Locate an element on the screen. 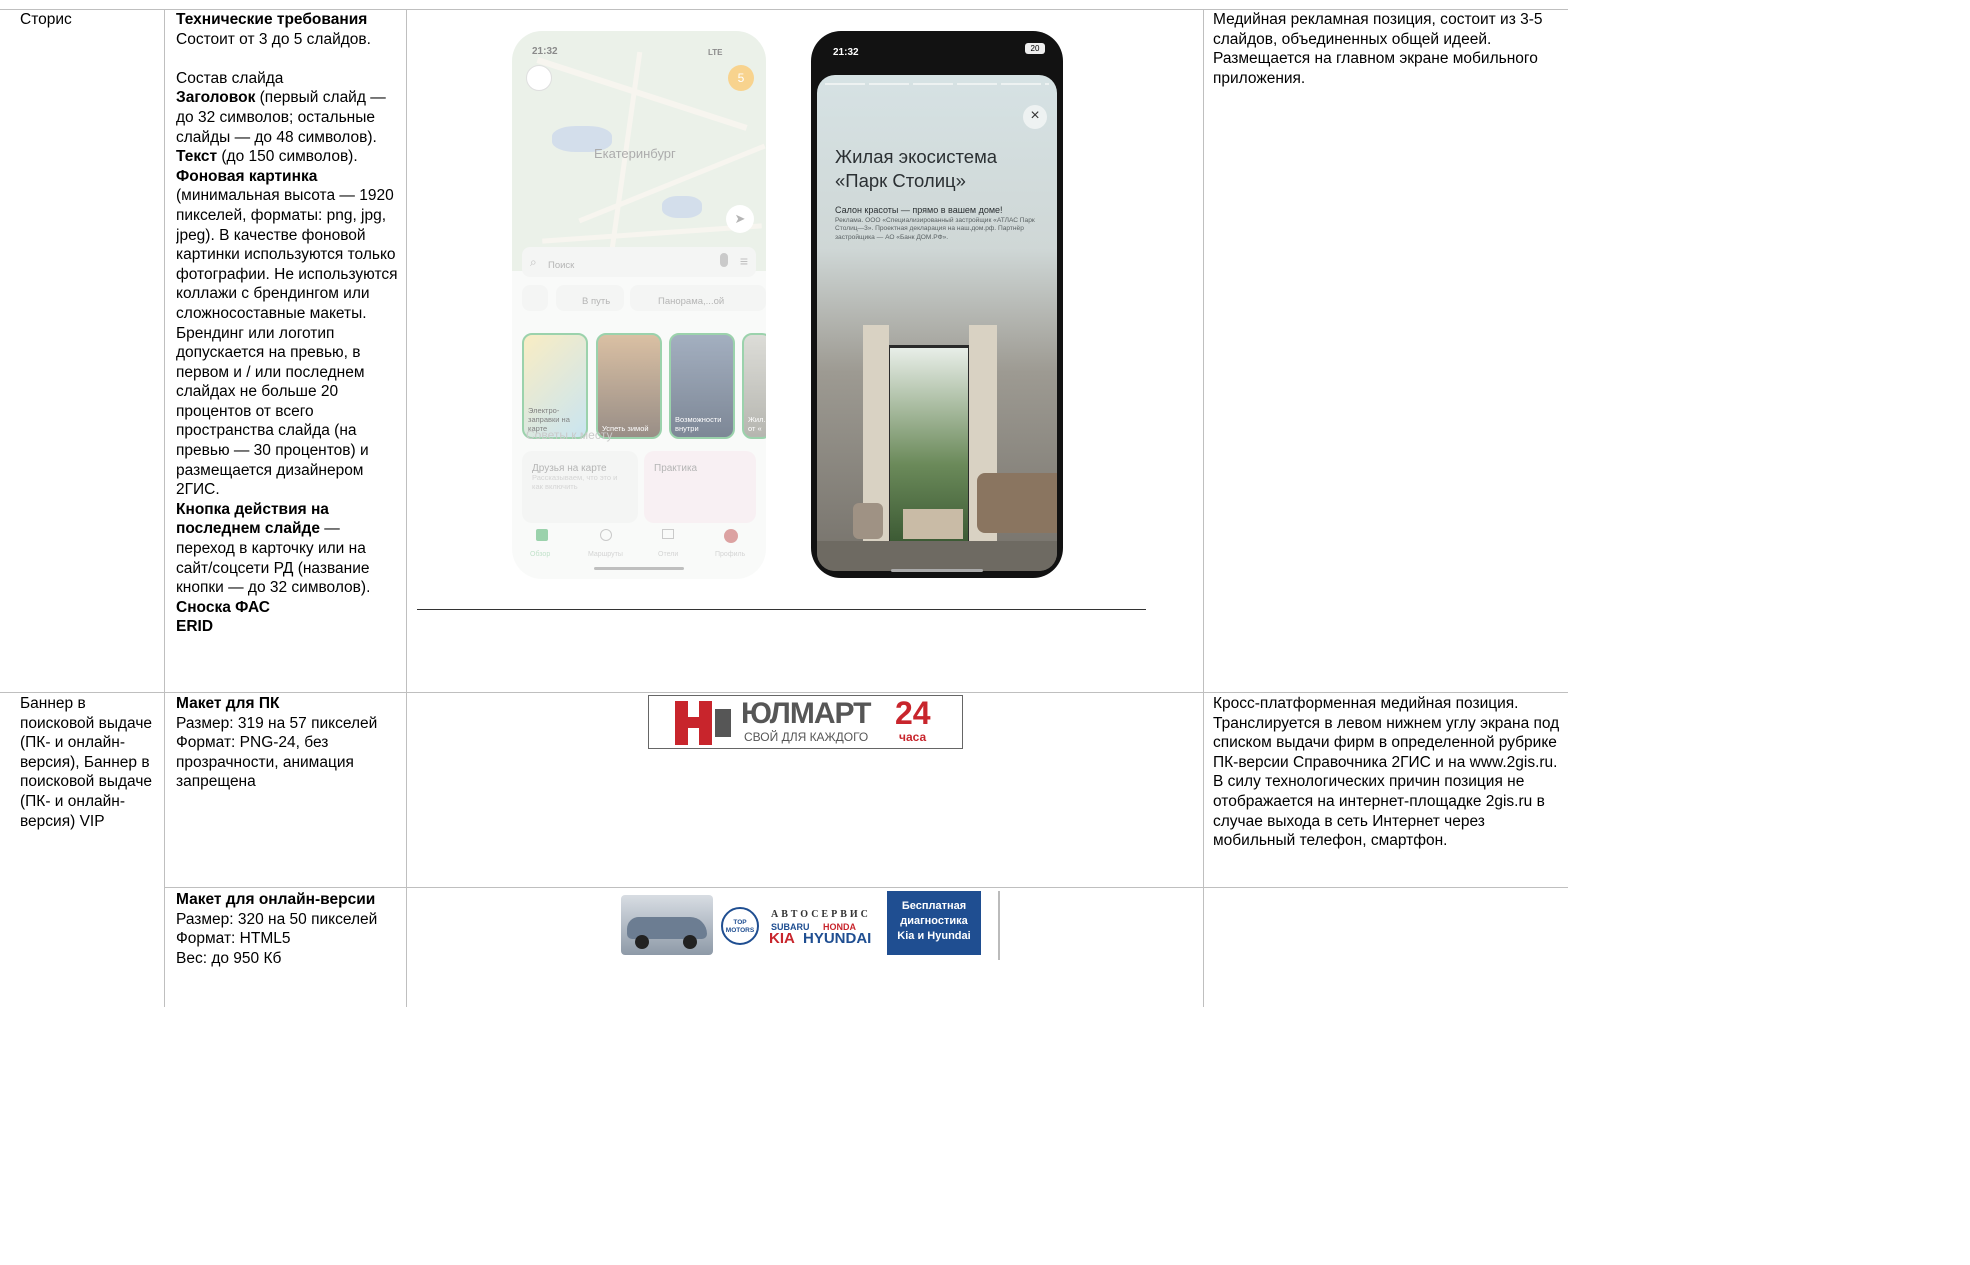  ulmart-banner: ЮЛМАРТ 24 СВОЙ ДЛЯ КАЖДОГО часа is located at coordinates (805, 722).